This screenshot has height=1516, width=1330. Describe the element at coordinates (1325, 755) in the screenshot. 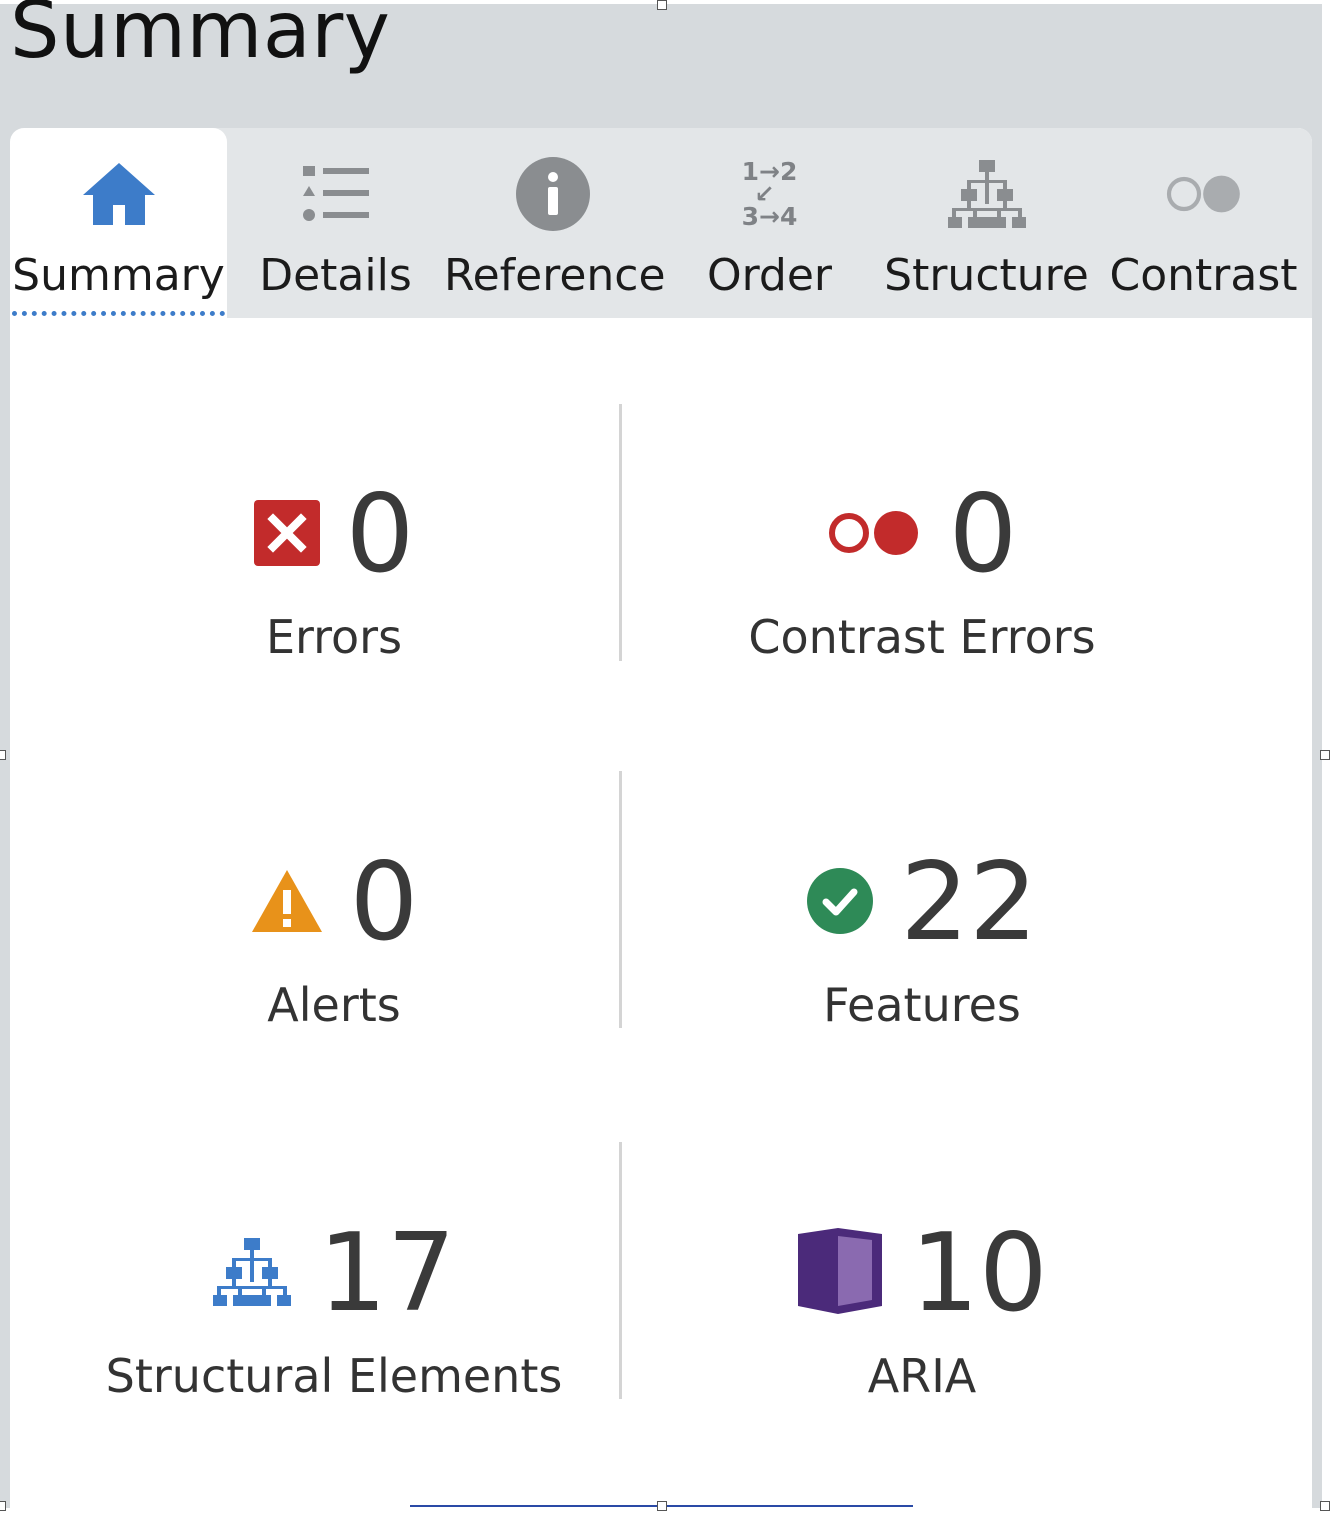

I see `resize-handle-right` at that location.